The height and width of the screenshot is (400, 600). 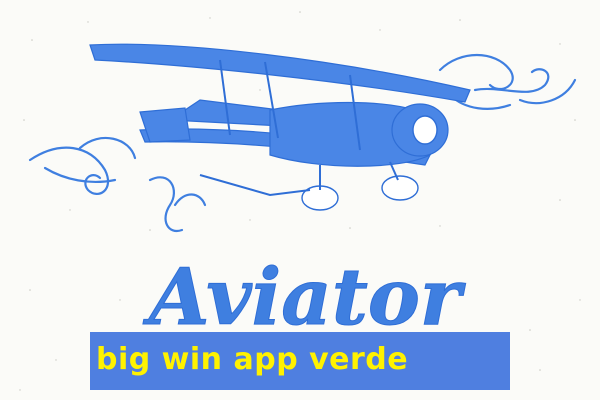 I want to click on caption-banner: big win app verde, so click(x=300, y=361).